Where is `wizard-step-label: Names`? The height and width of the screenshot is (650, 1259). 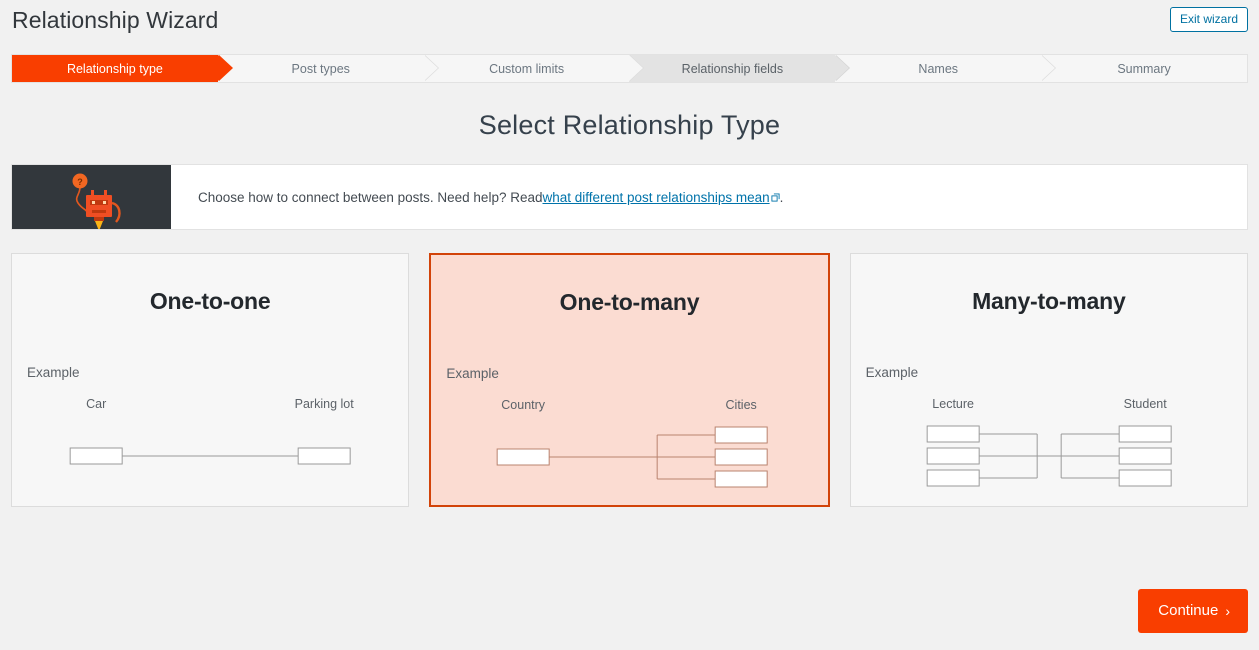 wizard-step-label: Names is located at coordinates (938, 68).